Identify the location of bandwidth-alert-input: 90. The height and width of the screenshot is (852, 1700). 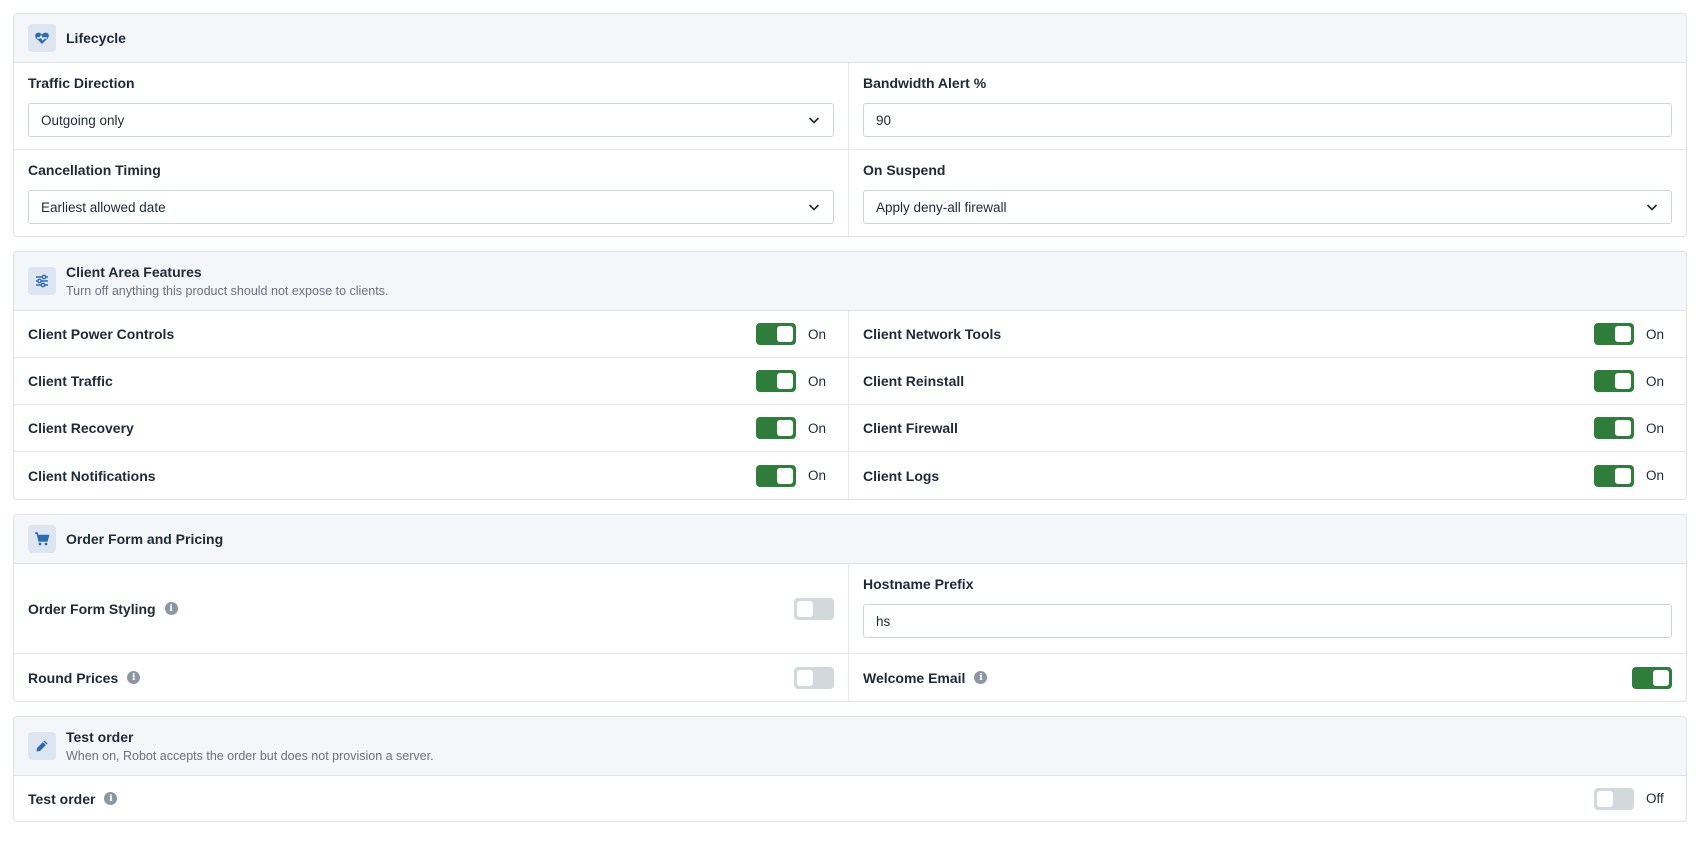
(1267, 120).